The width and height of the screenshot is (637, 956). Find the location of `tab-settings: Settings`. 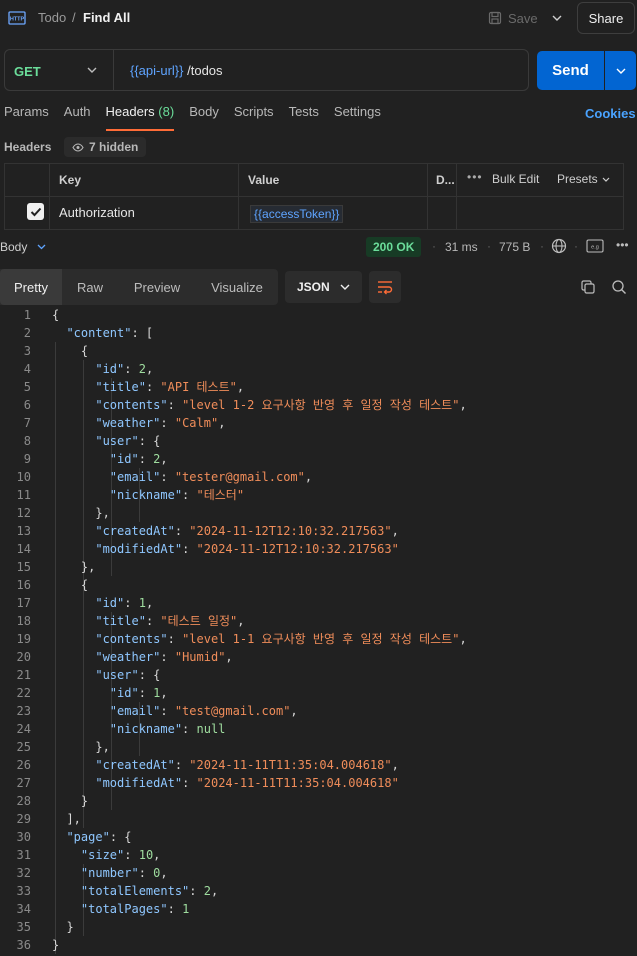

tab-settings: Settings is located at coordinates (357, 116).